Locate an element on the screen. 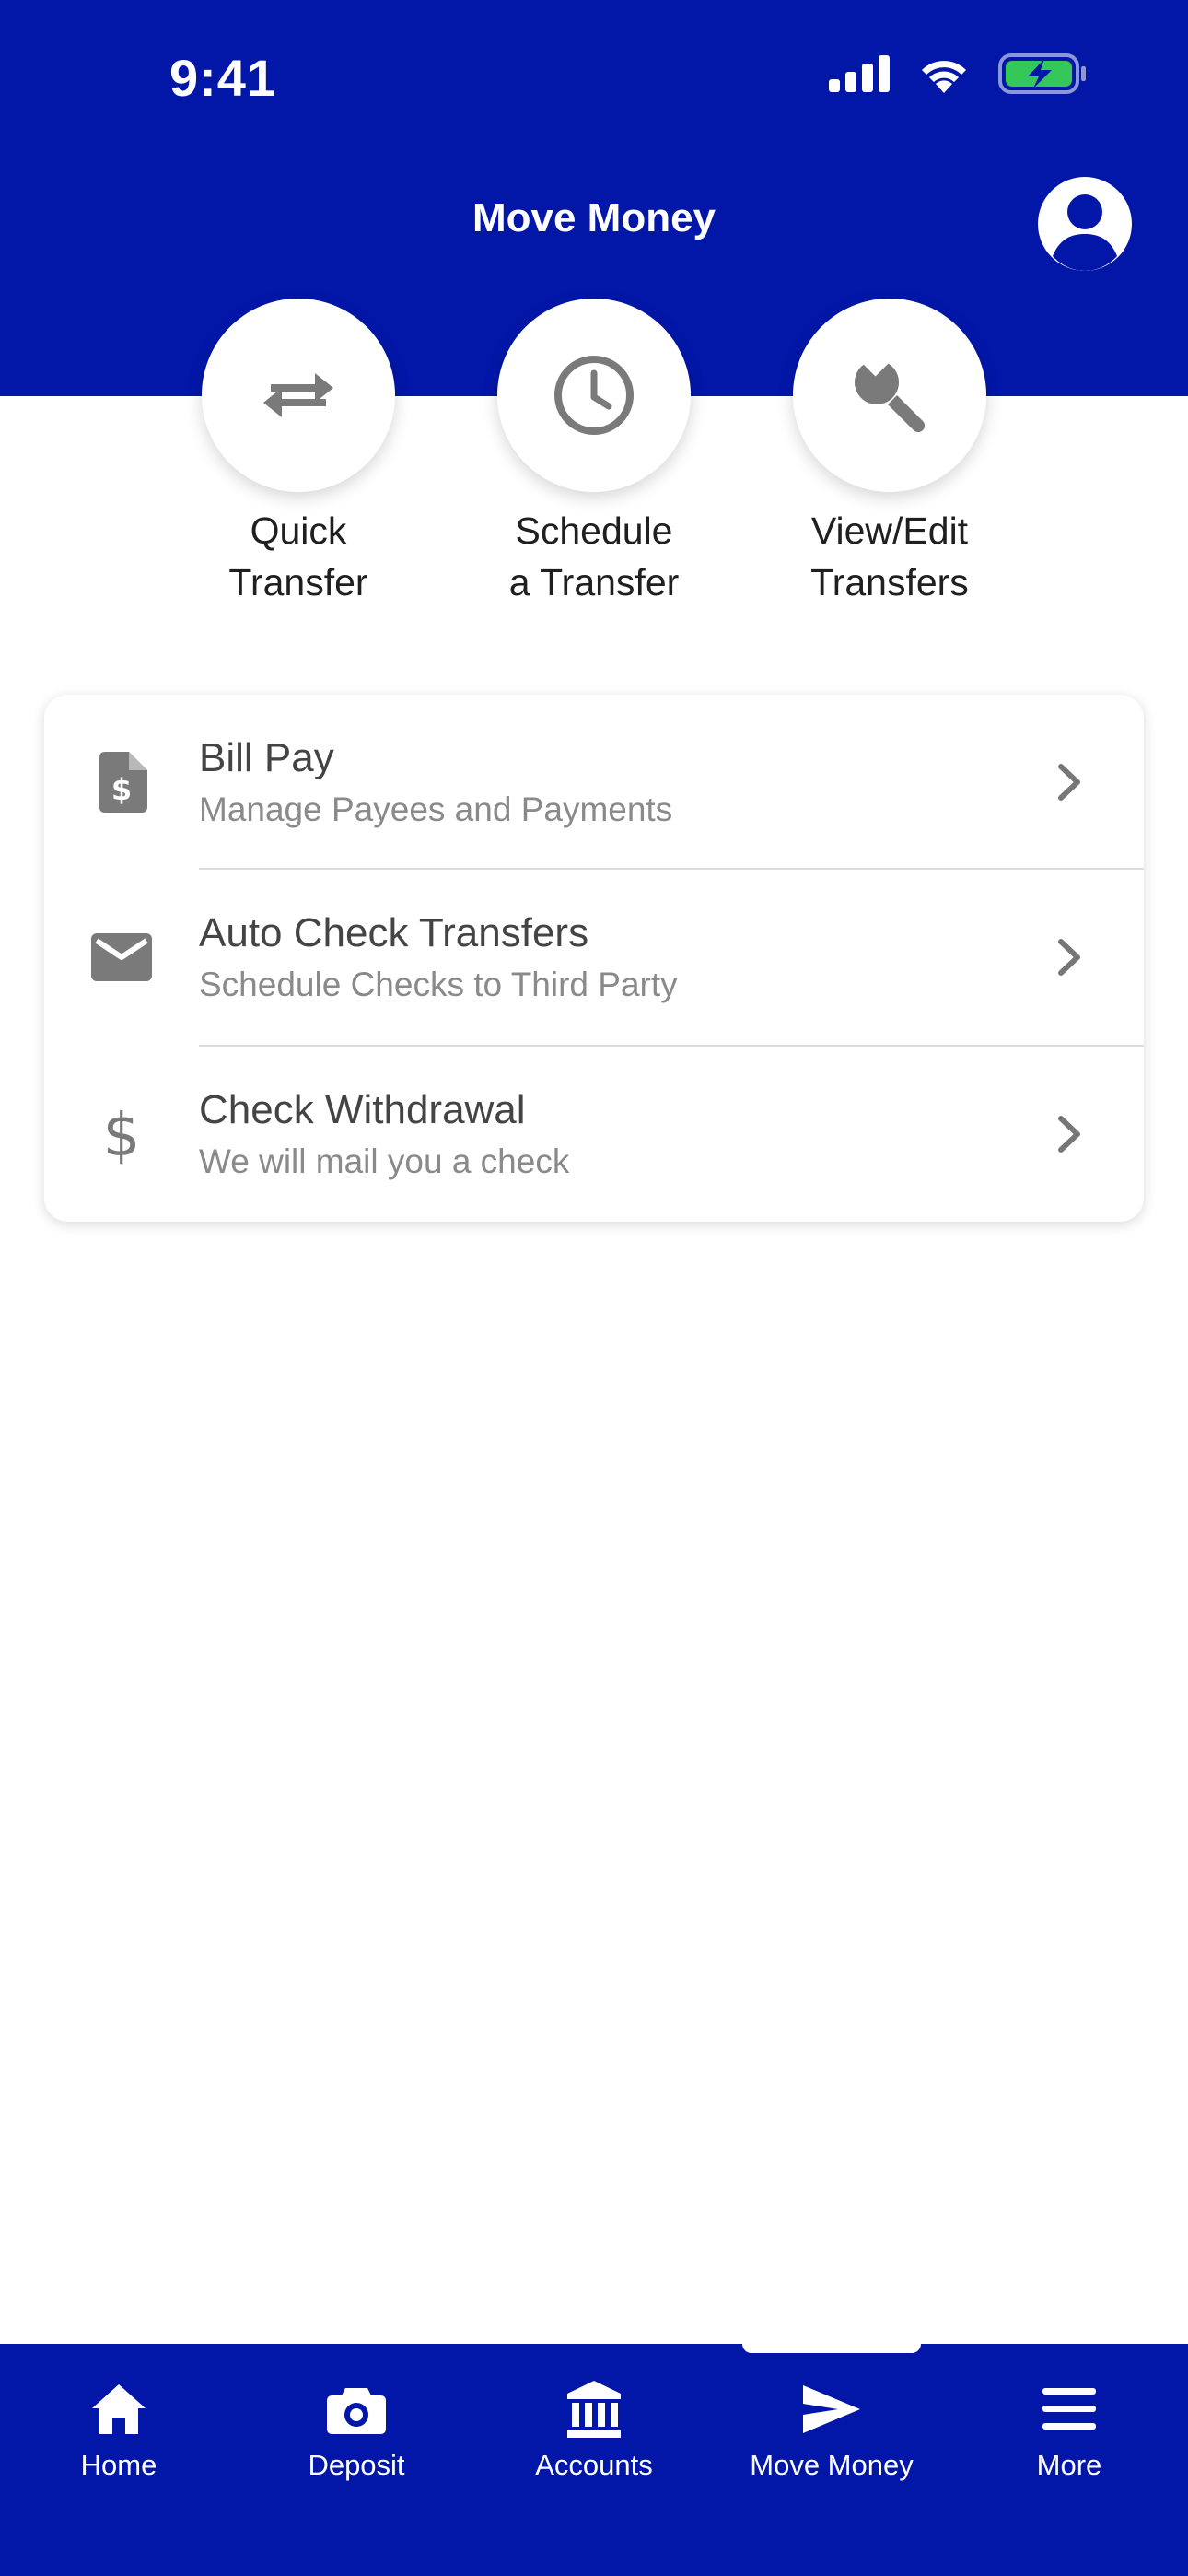  tab-more: More is located at coordinates (1069, 2429).